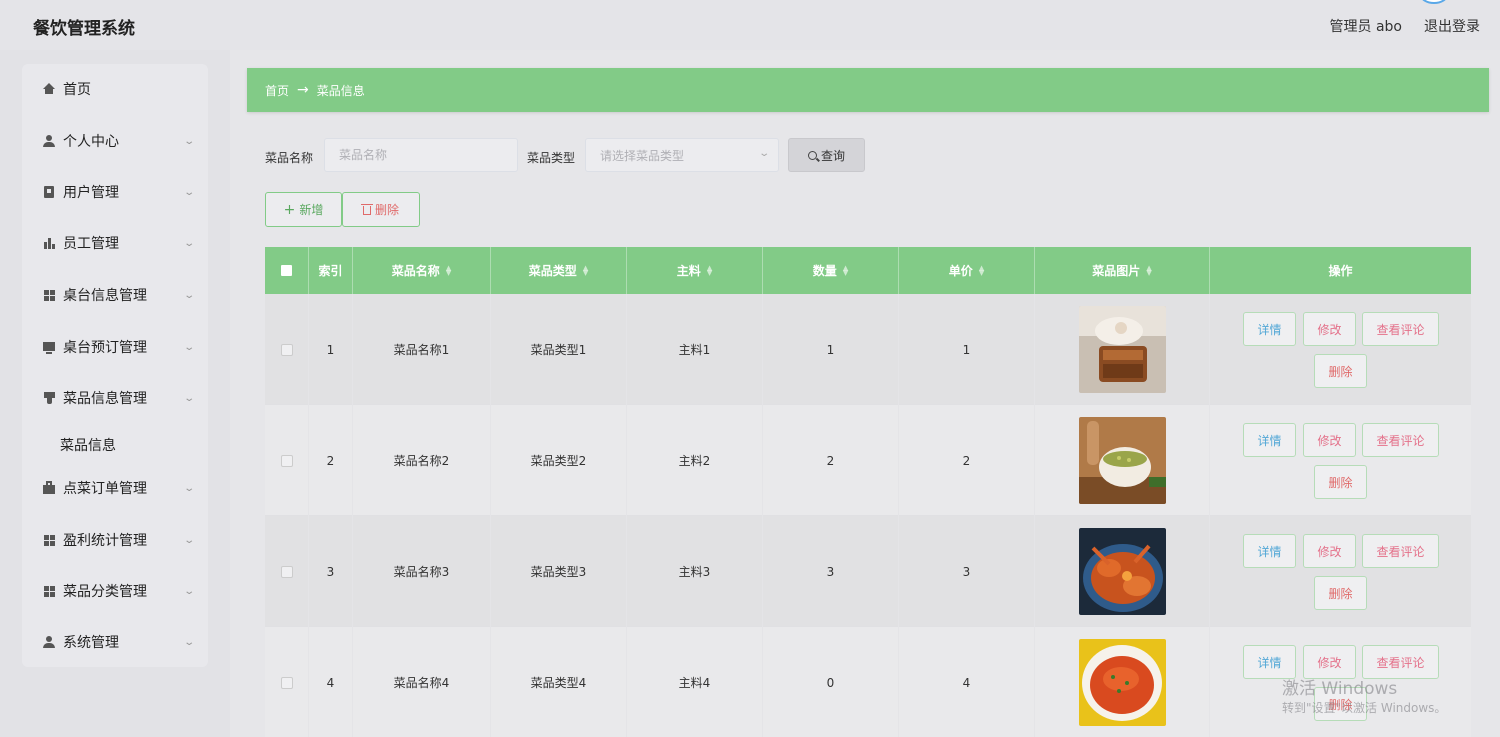  I want to click on watermark-subtitle: 转到"设置"以激活 Windows。, so click(1364, 708).